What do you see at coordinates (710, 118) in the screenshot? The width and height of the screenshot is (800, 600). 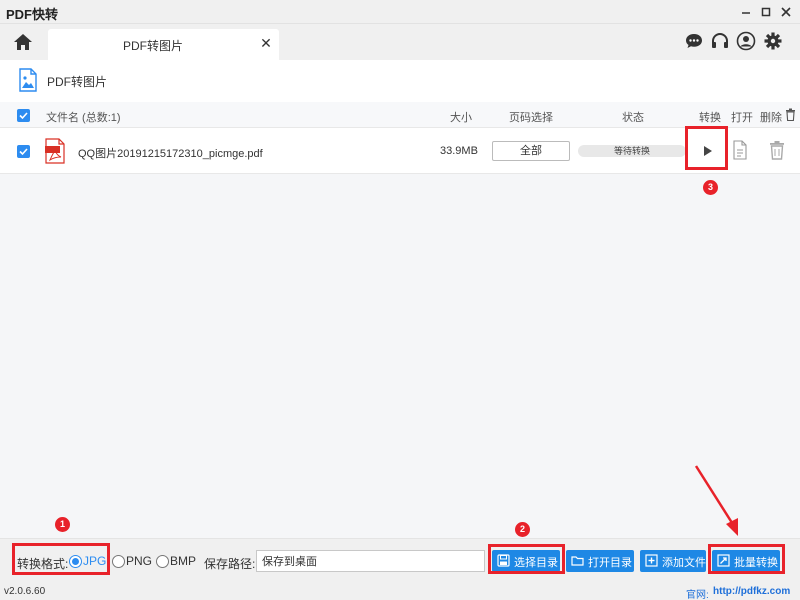 I see `col-convert: 转换` at bounding box center [710, 118].